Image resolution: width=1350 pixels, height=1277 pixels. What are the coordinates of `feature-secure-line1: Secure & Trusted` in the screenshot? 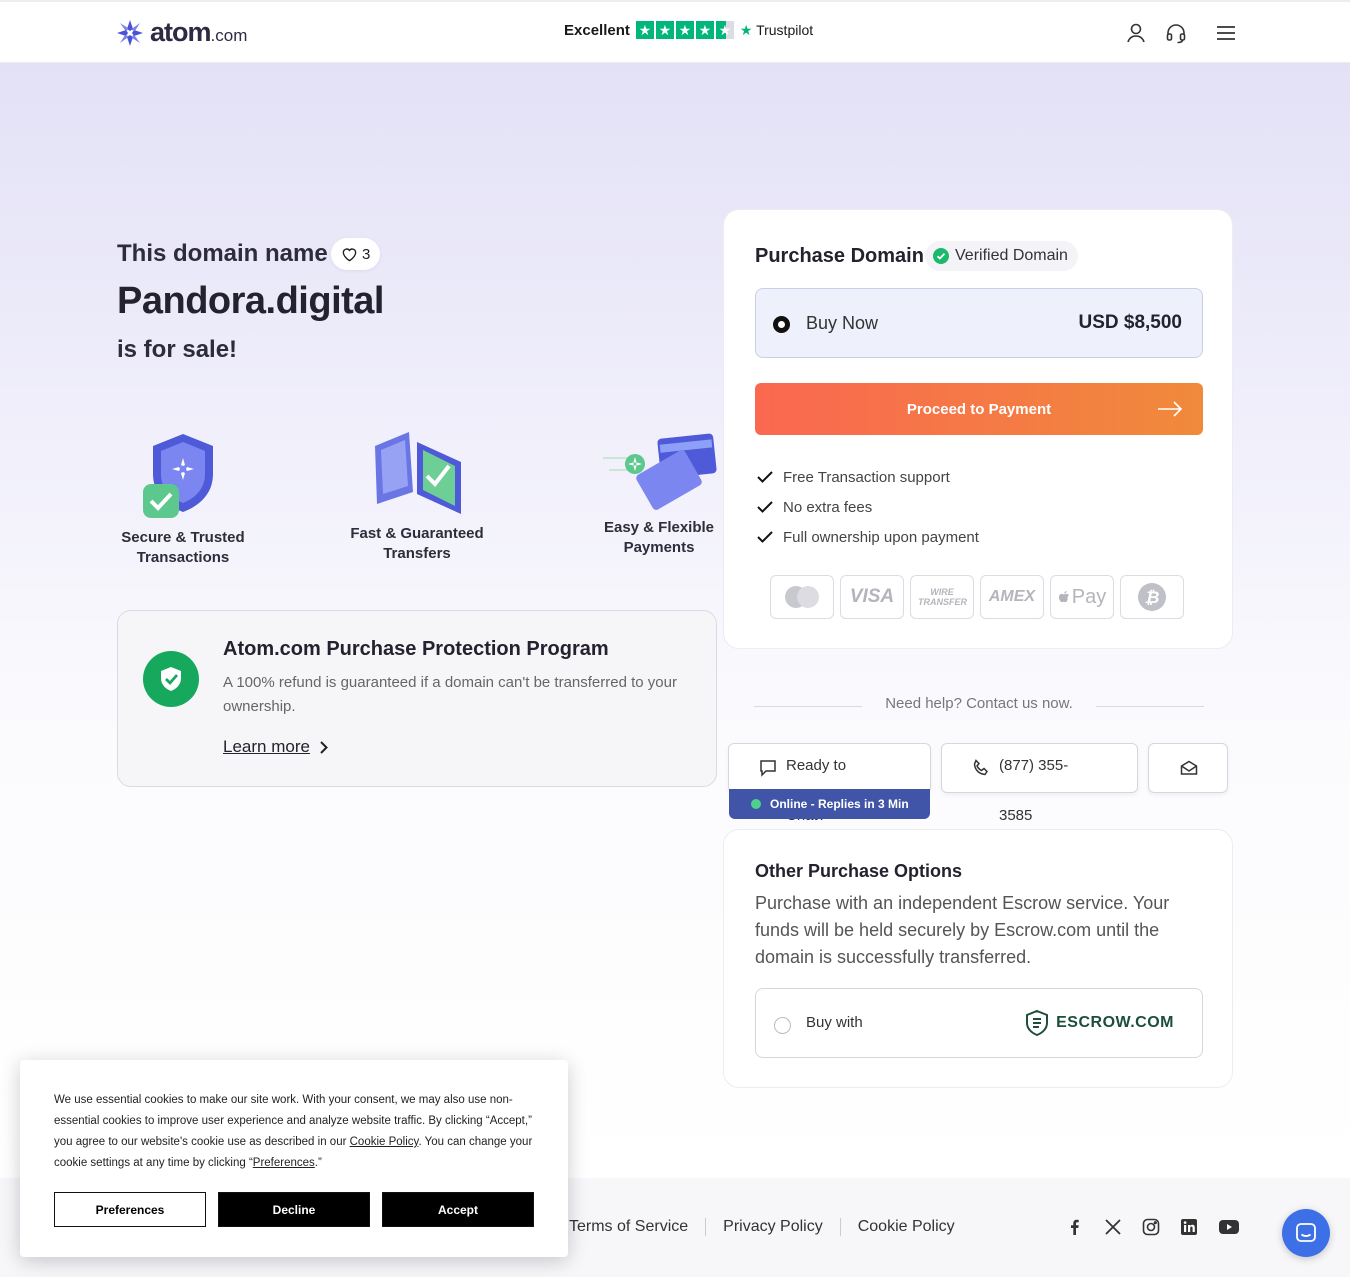 It's located at (183, 537).